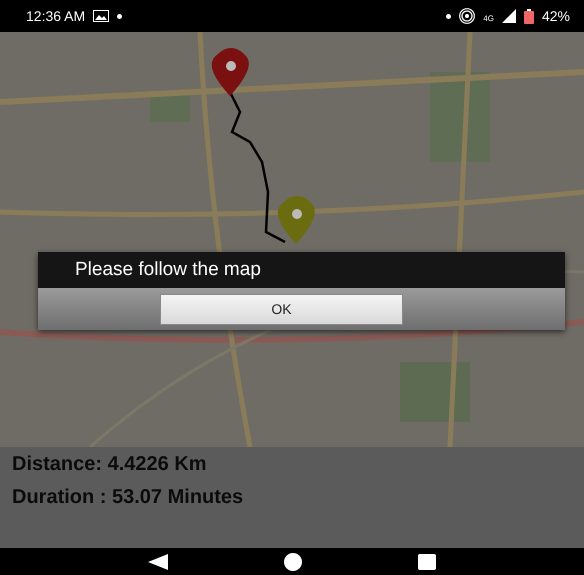  What do you see at coordinates (281, 309) in the screenshot?
I see `ok-button: OK` at bounding box center [281, 309].